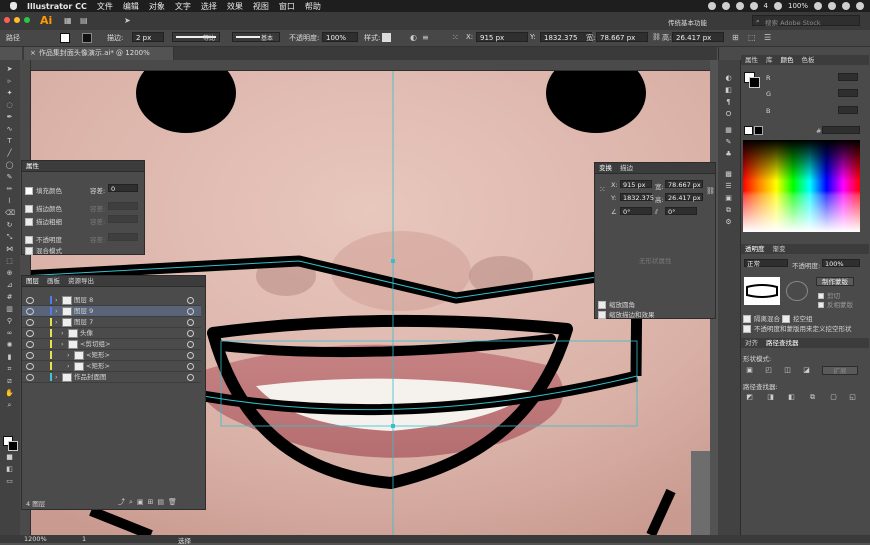 The width and height of the screenshot is (870, 545). What do you see at coordinates (728, 222) in the screenshot?
I see `image-trace-icon: ⚙` at bounding box center [728, 222].